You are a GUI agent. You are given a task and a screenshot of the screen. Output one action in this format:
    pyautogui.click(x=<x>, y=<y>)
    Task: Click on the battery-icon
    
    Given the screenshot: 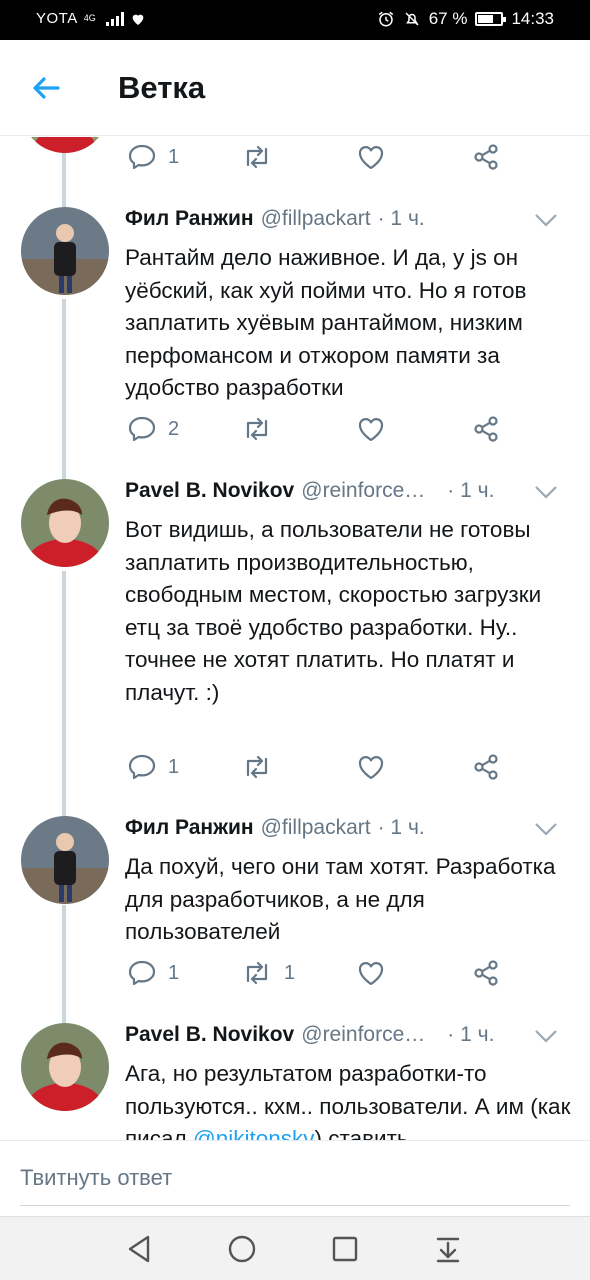 What is the action you would take?
    pyautogui.click(x=491, y=19)
    